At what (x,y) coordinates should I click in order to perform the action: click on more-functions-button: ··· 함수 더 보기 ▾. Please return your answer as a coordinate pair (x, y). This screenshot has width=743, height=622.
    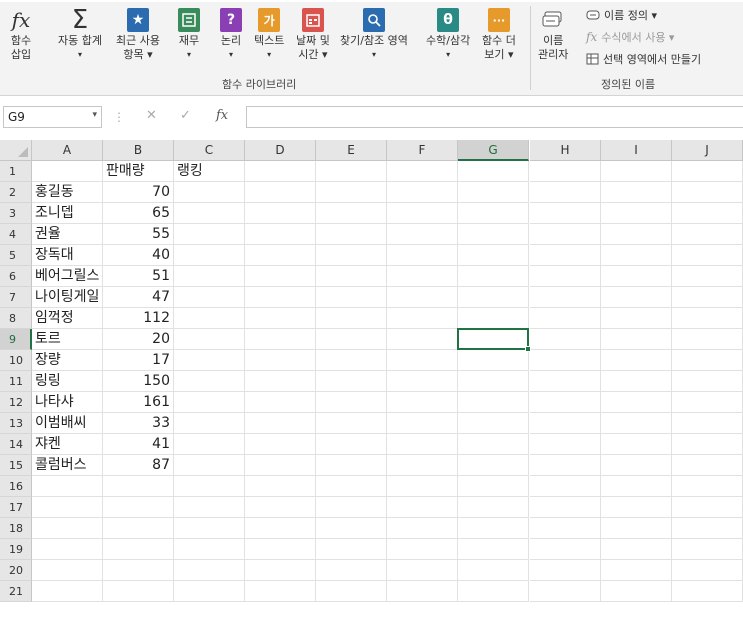
    Looking at the image, I should click on (499, 33).